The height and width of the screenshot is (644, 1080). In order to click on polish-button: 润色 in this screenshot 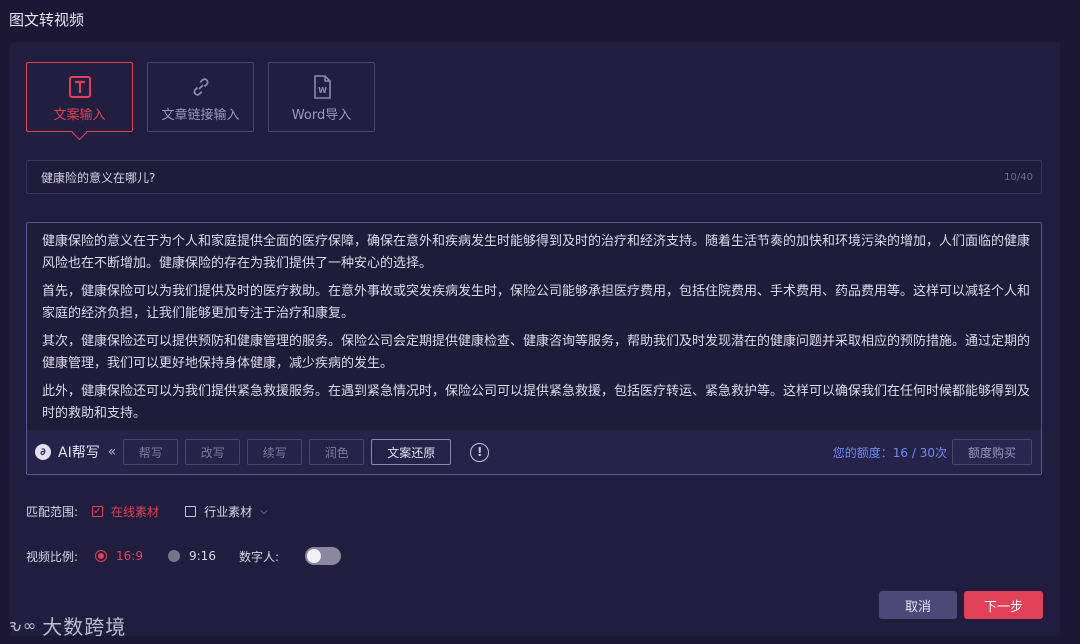, I will do `click(337, 452)`.